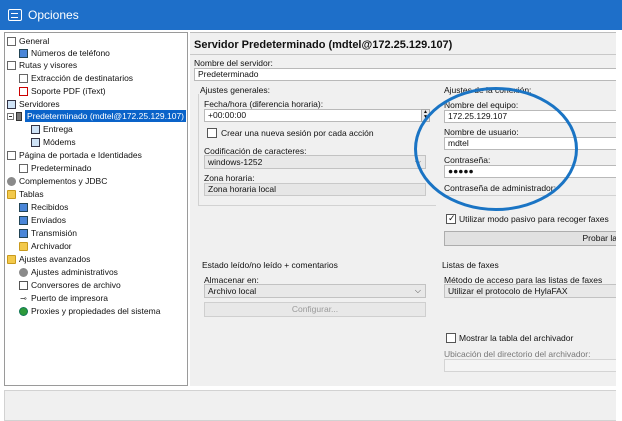  I want to click on password-input: ●●●●●, so click(533, 171).